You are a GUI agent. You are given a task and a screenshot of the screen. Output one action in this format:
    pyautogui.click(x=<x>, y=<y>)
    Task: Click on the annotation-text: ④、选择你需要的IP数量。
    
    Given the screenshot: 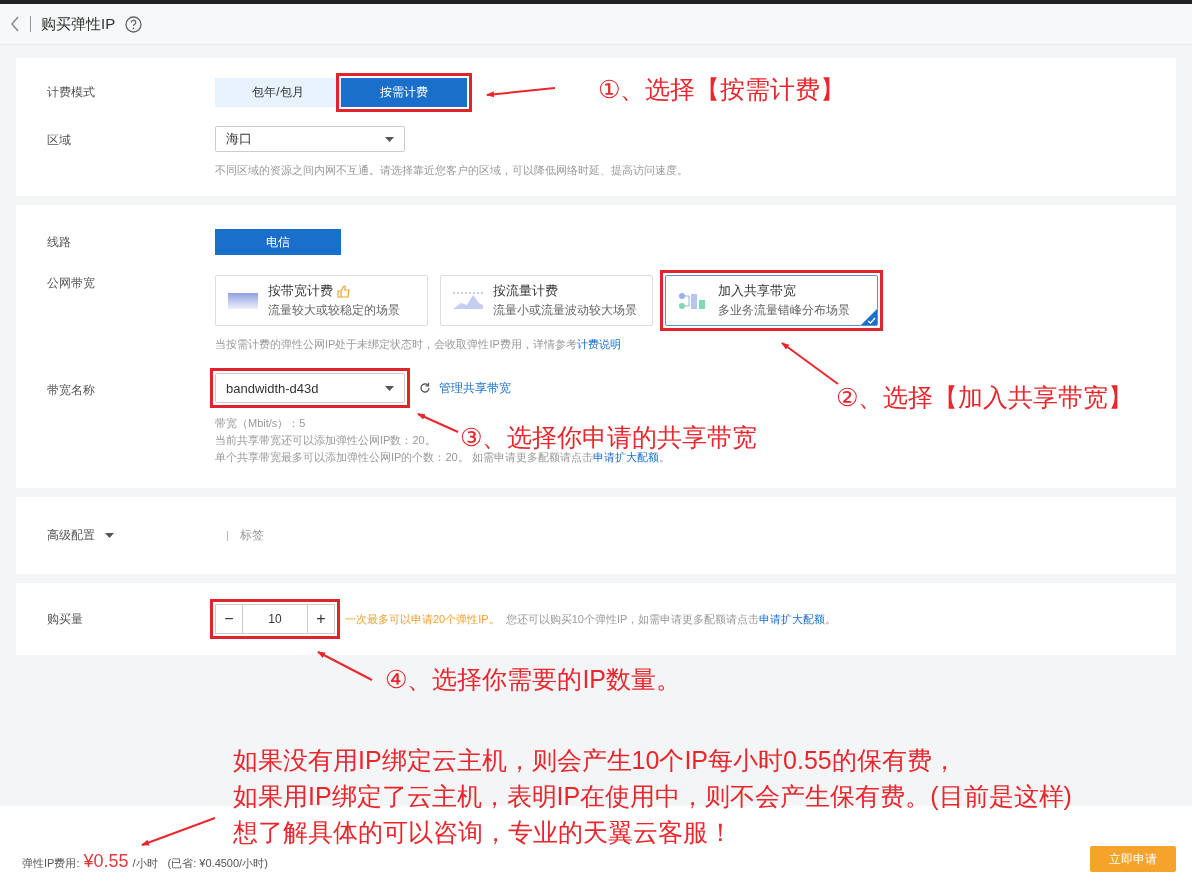 What is the action you would take?
    pyautogui.click(x=533, y=679)
    